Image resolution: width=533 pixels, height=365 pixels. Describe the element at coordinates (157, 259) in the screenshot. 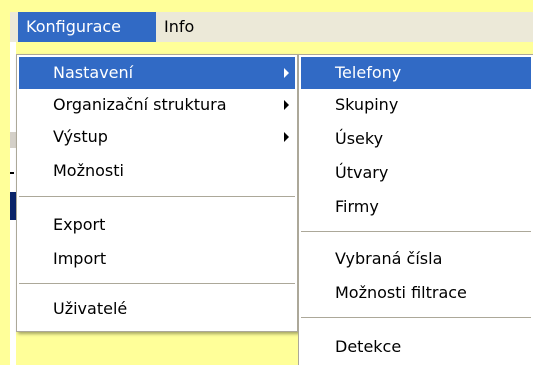

I see `menu-item-import: Import` at that location.